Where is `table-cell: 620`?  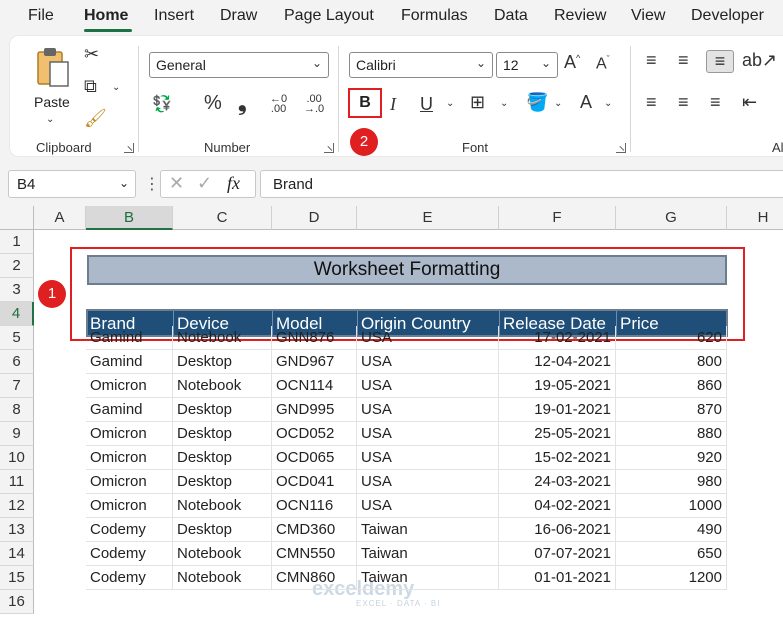
table-cell: 620 is located at coordinates (671, 338).